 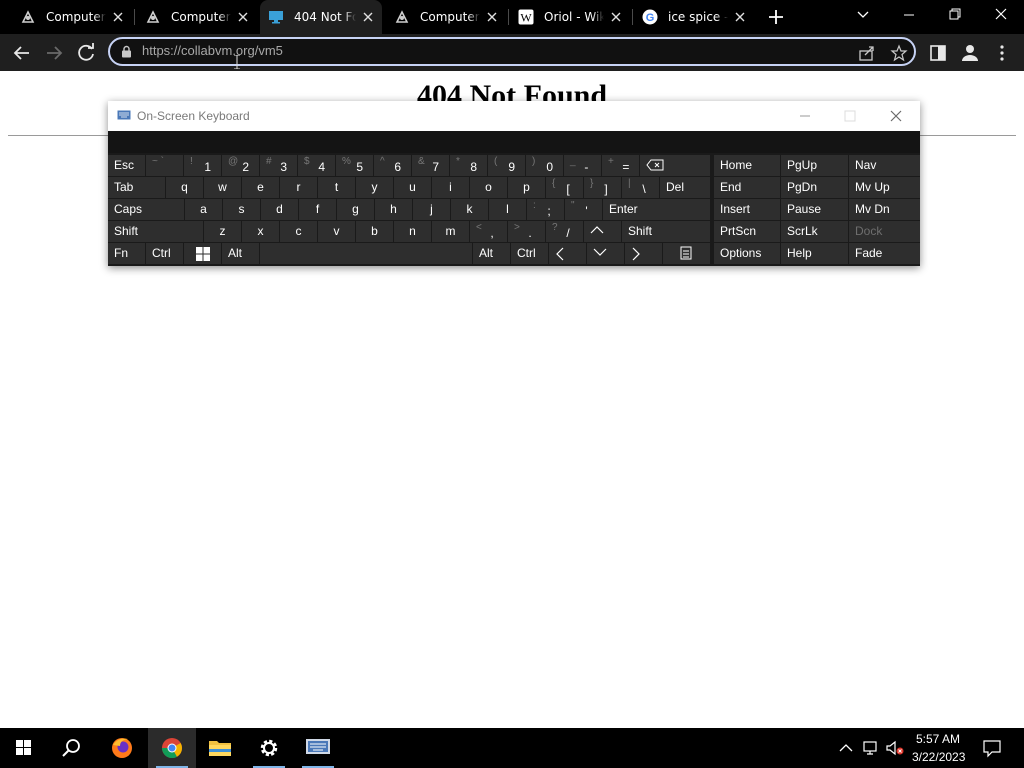 What do you see at coordinates (526, 187) in the screenshot?
I see `key-p: p` at bounding box center [526, 187].